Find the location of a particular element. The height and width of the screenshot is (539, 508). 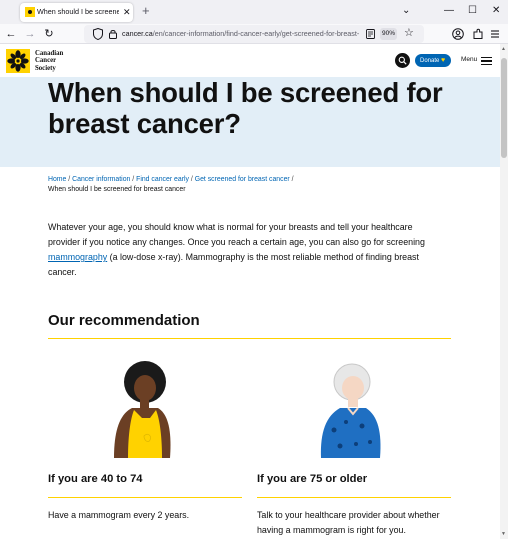

forward-button: → is located at coordinates (30, 34).